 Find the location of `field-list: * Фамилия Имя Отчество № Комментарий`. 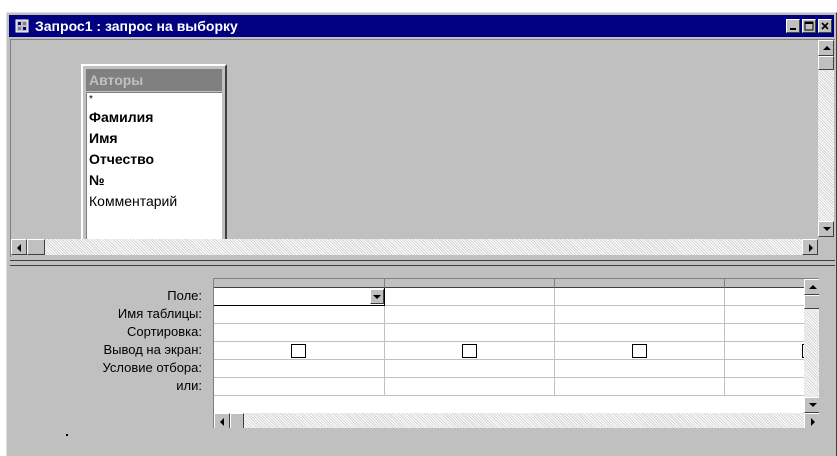

field-list: * Фамилия Имя Отчество № Комментарий is located at coordinates (154, 165).